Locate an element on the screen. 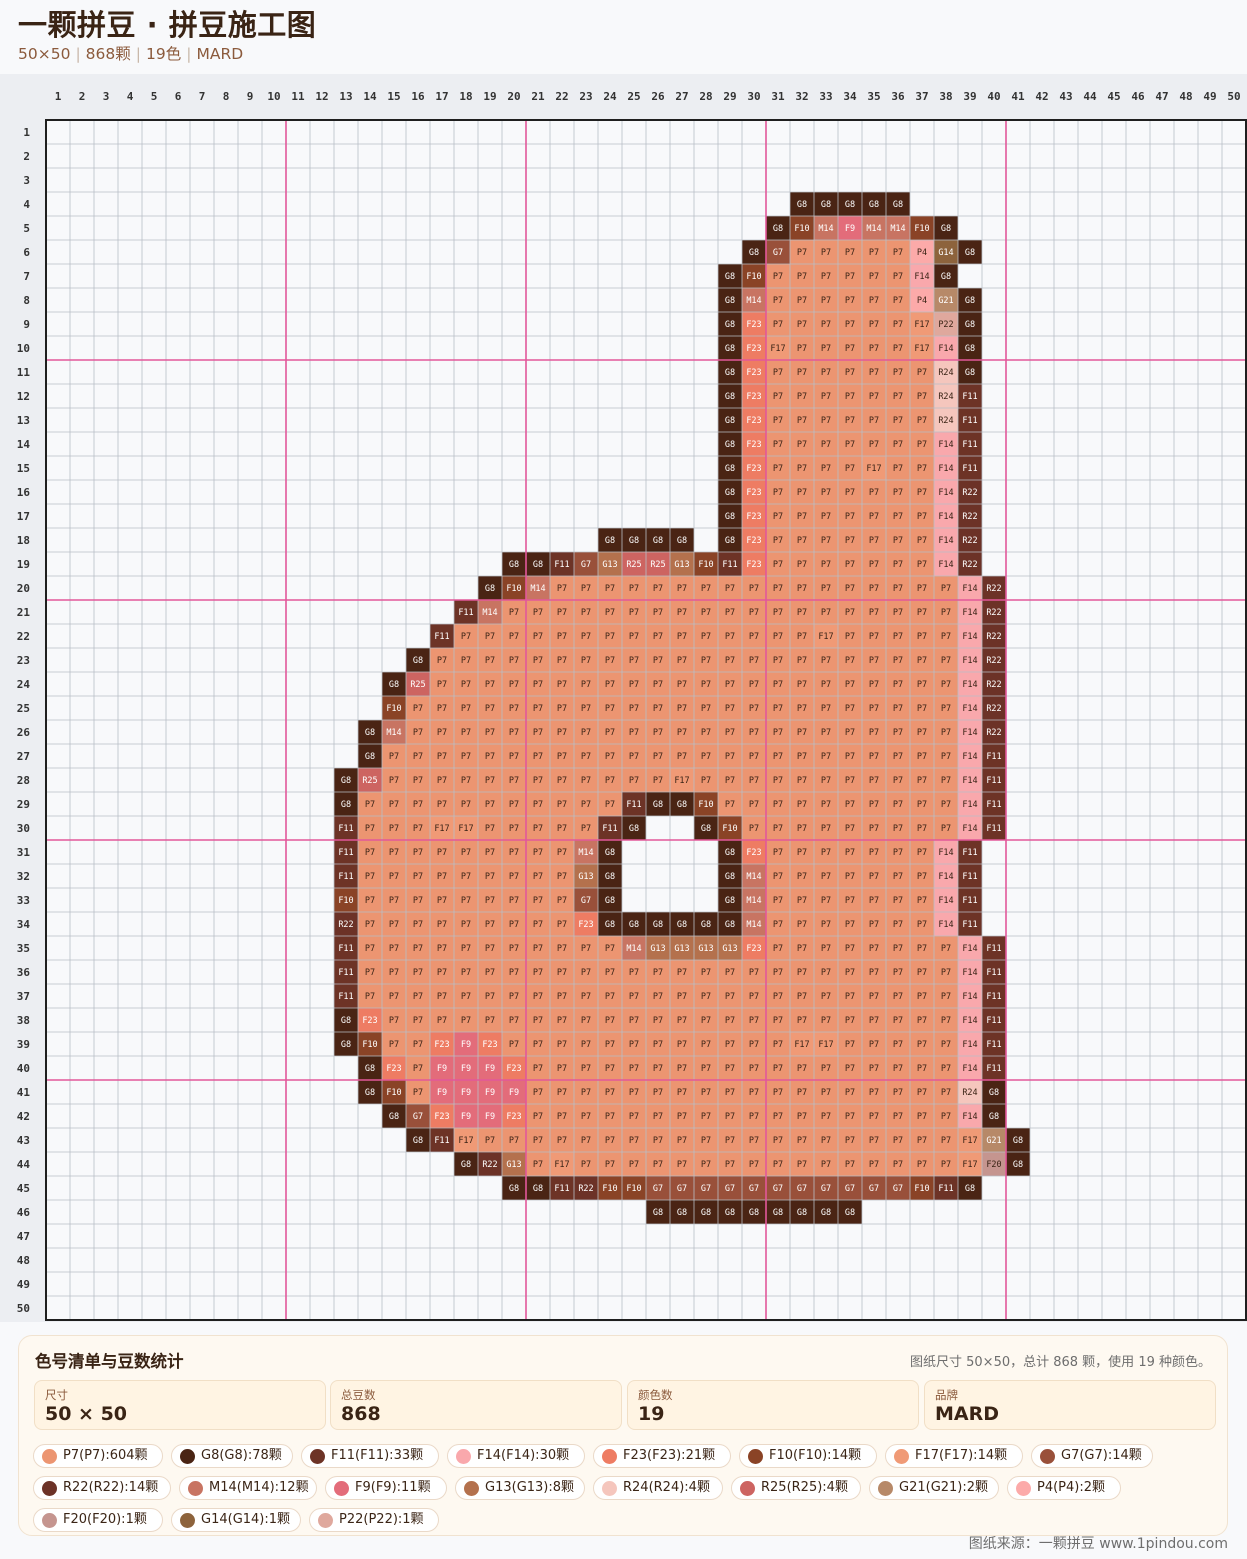  row-number: 7 is located at coordinates (26, 276).